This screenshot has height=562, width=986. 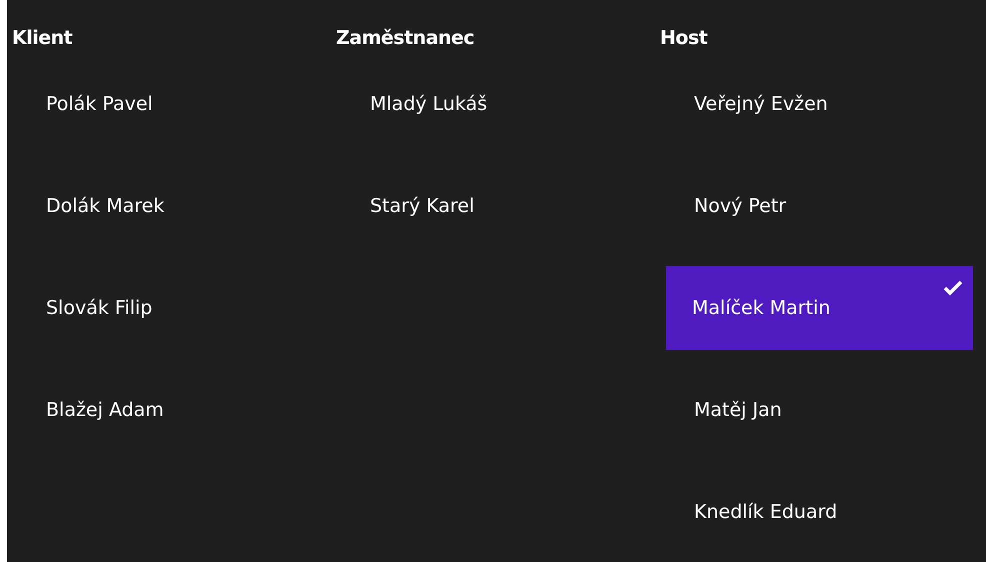 I want to click on list-item: Matěj Jan, so click(x=819, y=410).